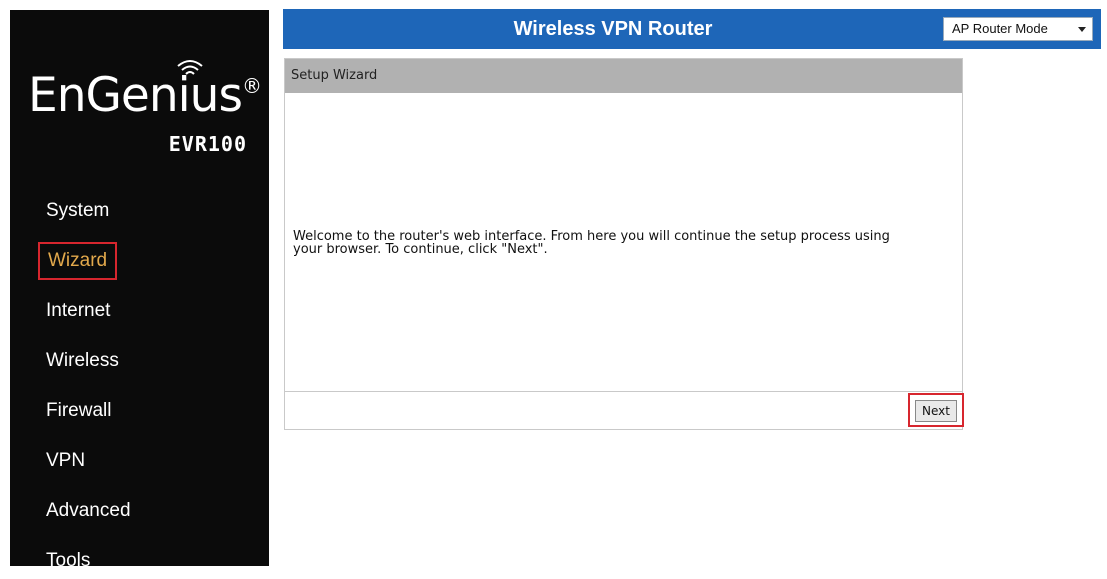 This screenshot has height=579, width=1107. I want to click on logo-text: EnGenius, so click(135, 95).